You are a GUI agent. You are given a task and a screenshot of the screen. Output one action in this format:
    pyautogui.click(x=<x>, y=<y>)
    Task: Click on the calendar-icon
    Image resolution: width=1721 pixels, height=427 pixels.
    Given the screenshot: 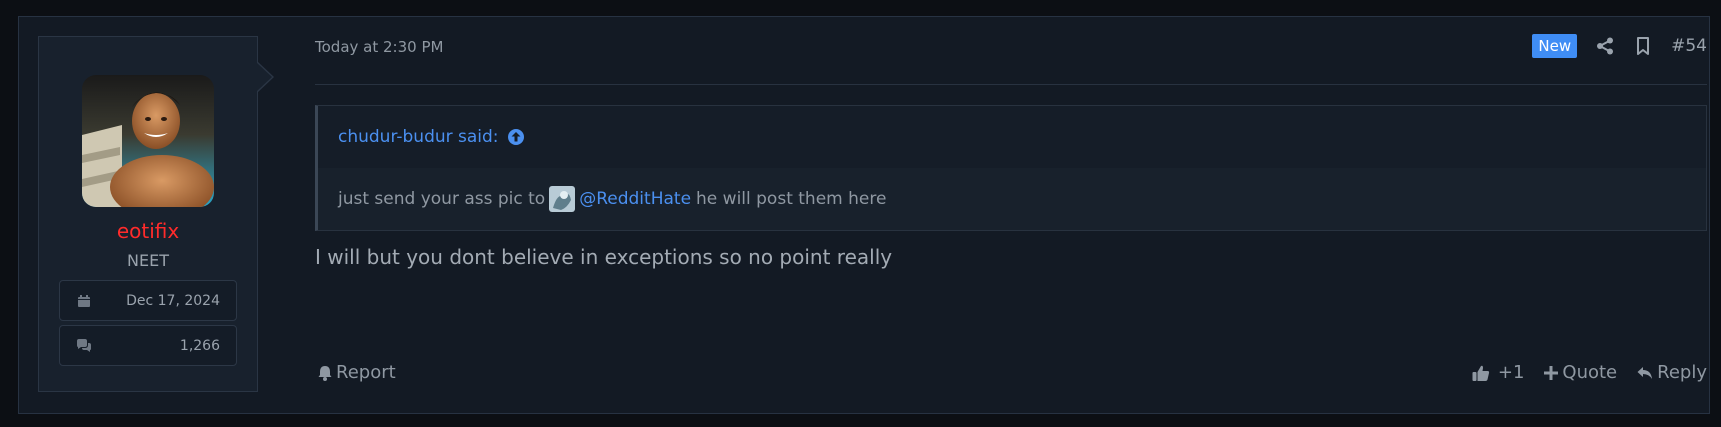 What is the action you would take?
    pyautogui.click(x=84, y=301)
    